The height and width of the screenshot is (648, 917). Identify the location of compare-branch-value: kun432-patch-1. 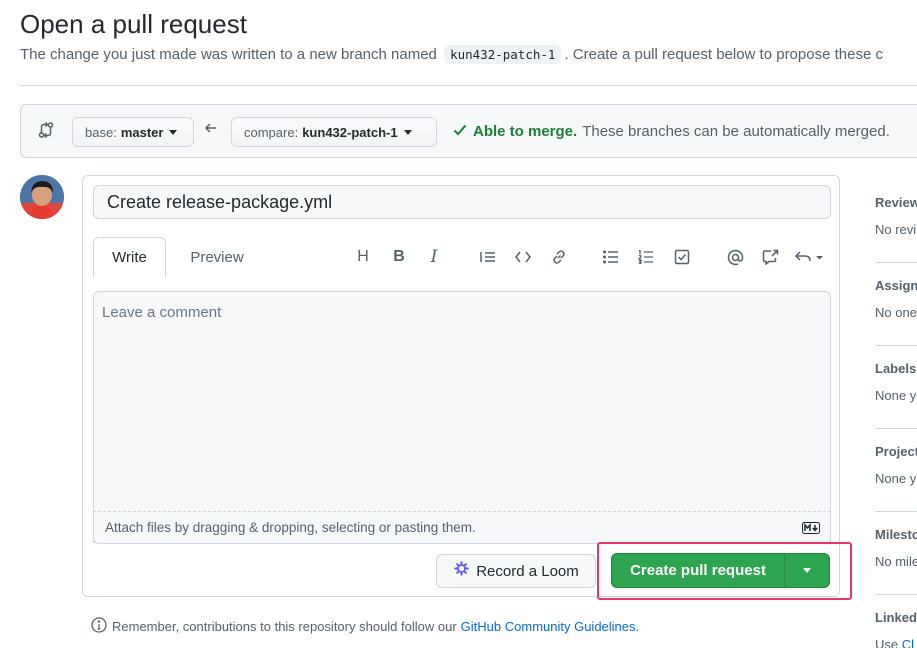
(350, 132).